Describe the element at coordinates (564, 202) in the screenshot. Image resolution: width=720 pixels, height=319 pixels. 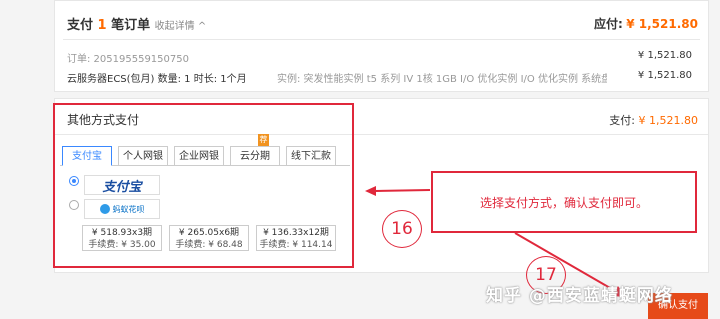
I see `annotation-callout: 选择支付方式，确认支付即可。` at that location.